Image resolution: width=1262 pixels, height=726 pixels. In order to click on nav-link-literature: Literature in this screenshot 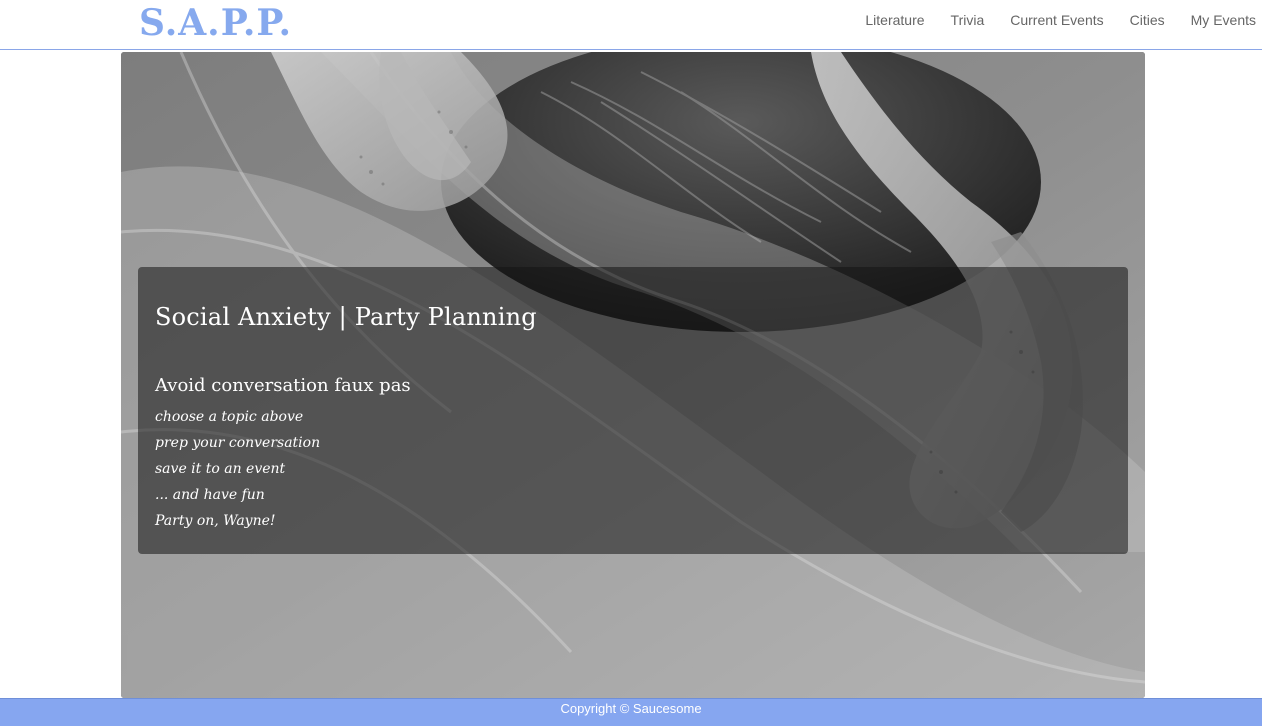, I will do `click(894, 20)`.